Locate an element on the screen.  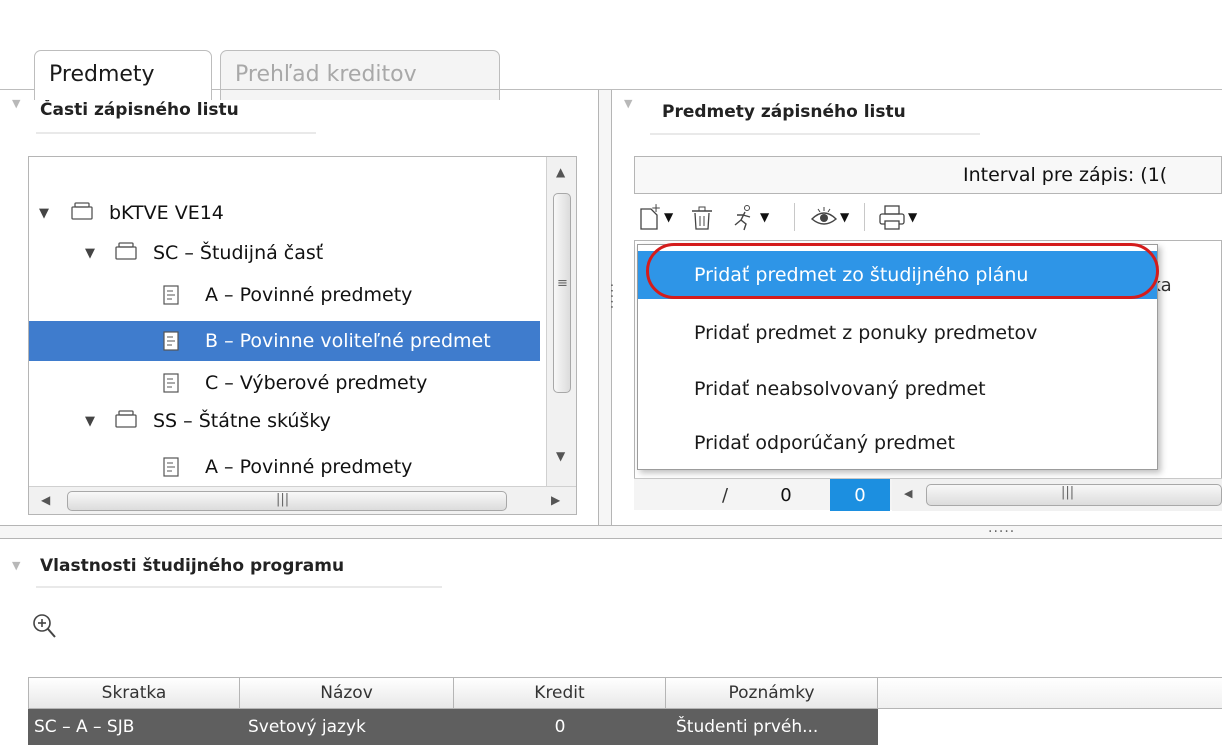
tree-item-sc: ▼ SC – Študijná časť is located at coordinates (289, 253).